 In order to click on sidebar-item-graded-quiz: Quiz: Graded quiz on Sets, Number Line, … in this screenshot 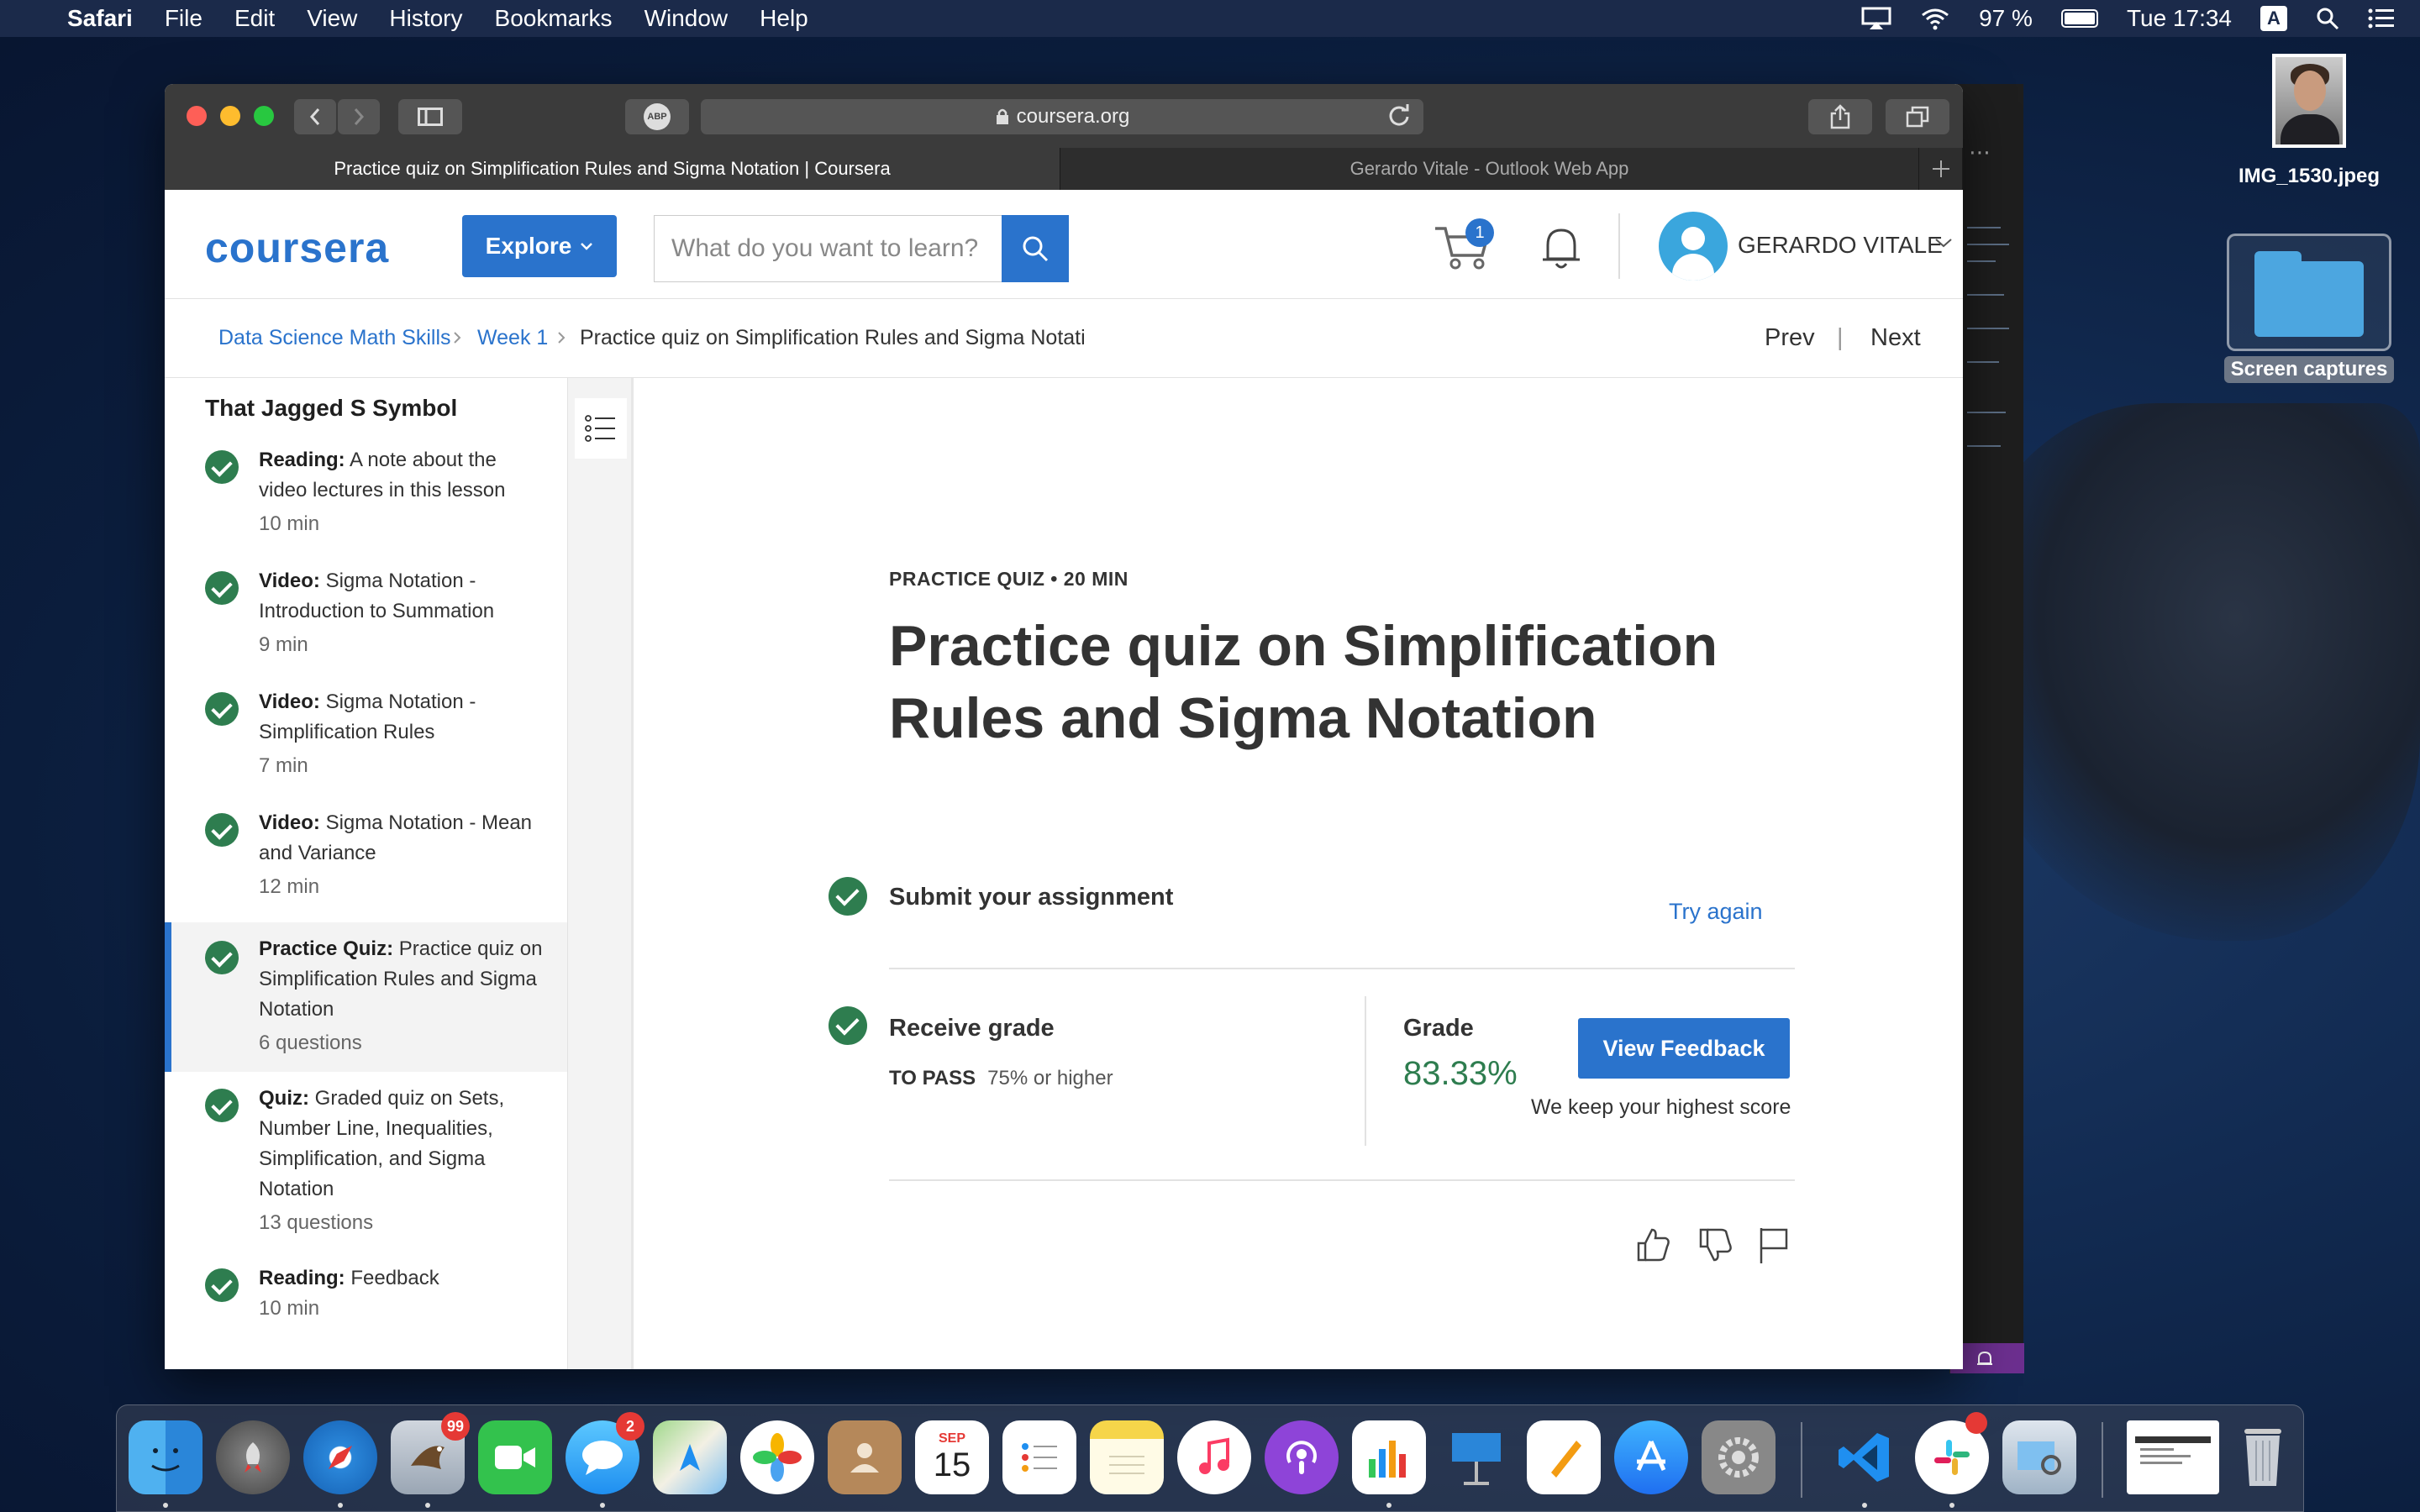, I will do `click(366, 1163)`.